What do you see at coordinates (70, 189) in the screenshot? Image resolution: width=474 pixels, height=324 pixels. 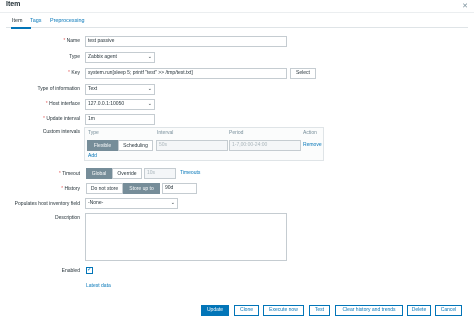 I see `history-label: * History` at bounding box center [70, 189].